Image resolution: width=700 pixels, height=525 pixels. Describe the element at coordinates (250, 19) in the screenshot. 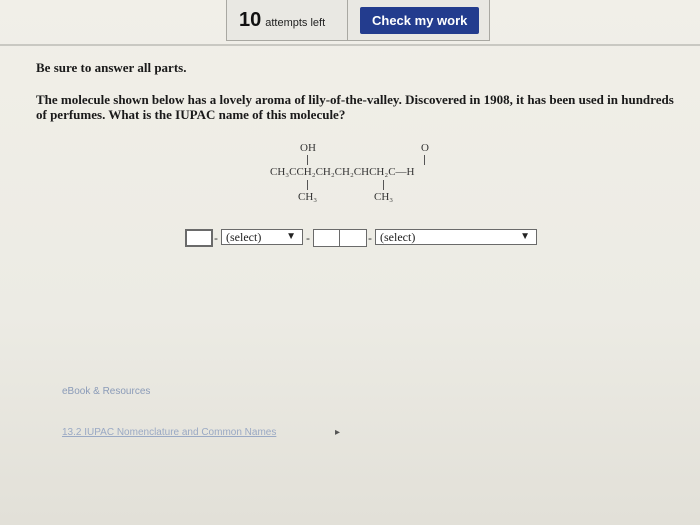

I see `attempts-count: 10` at that location.